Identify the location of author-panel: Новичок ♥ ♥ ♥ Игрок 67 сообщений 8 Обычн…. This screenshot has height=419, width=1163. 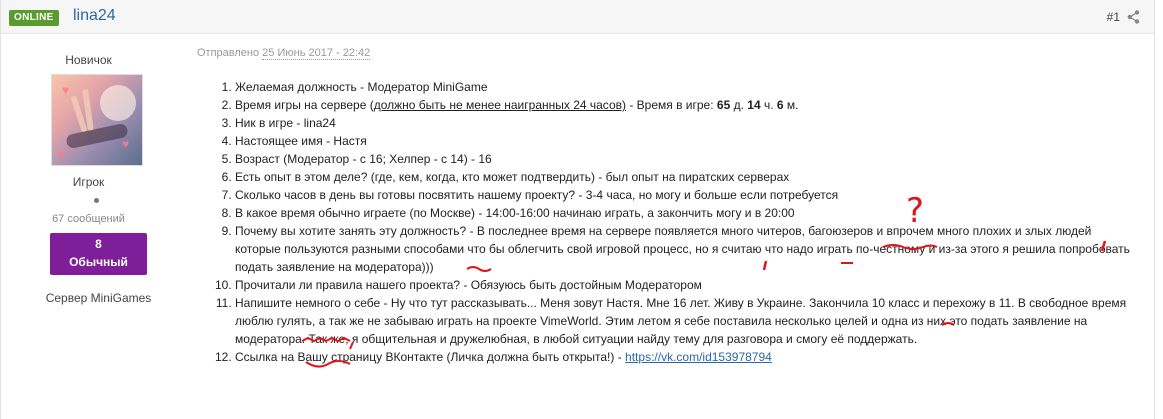
(88, 227).